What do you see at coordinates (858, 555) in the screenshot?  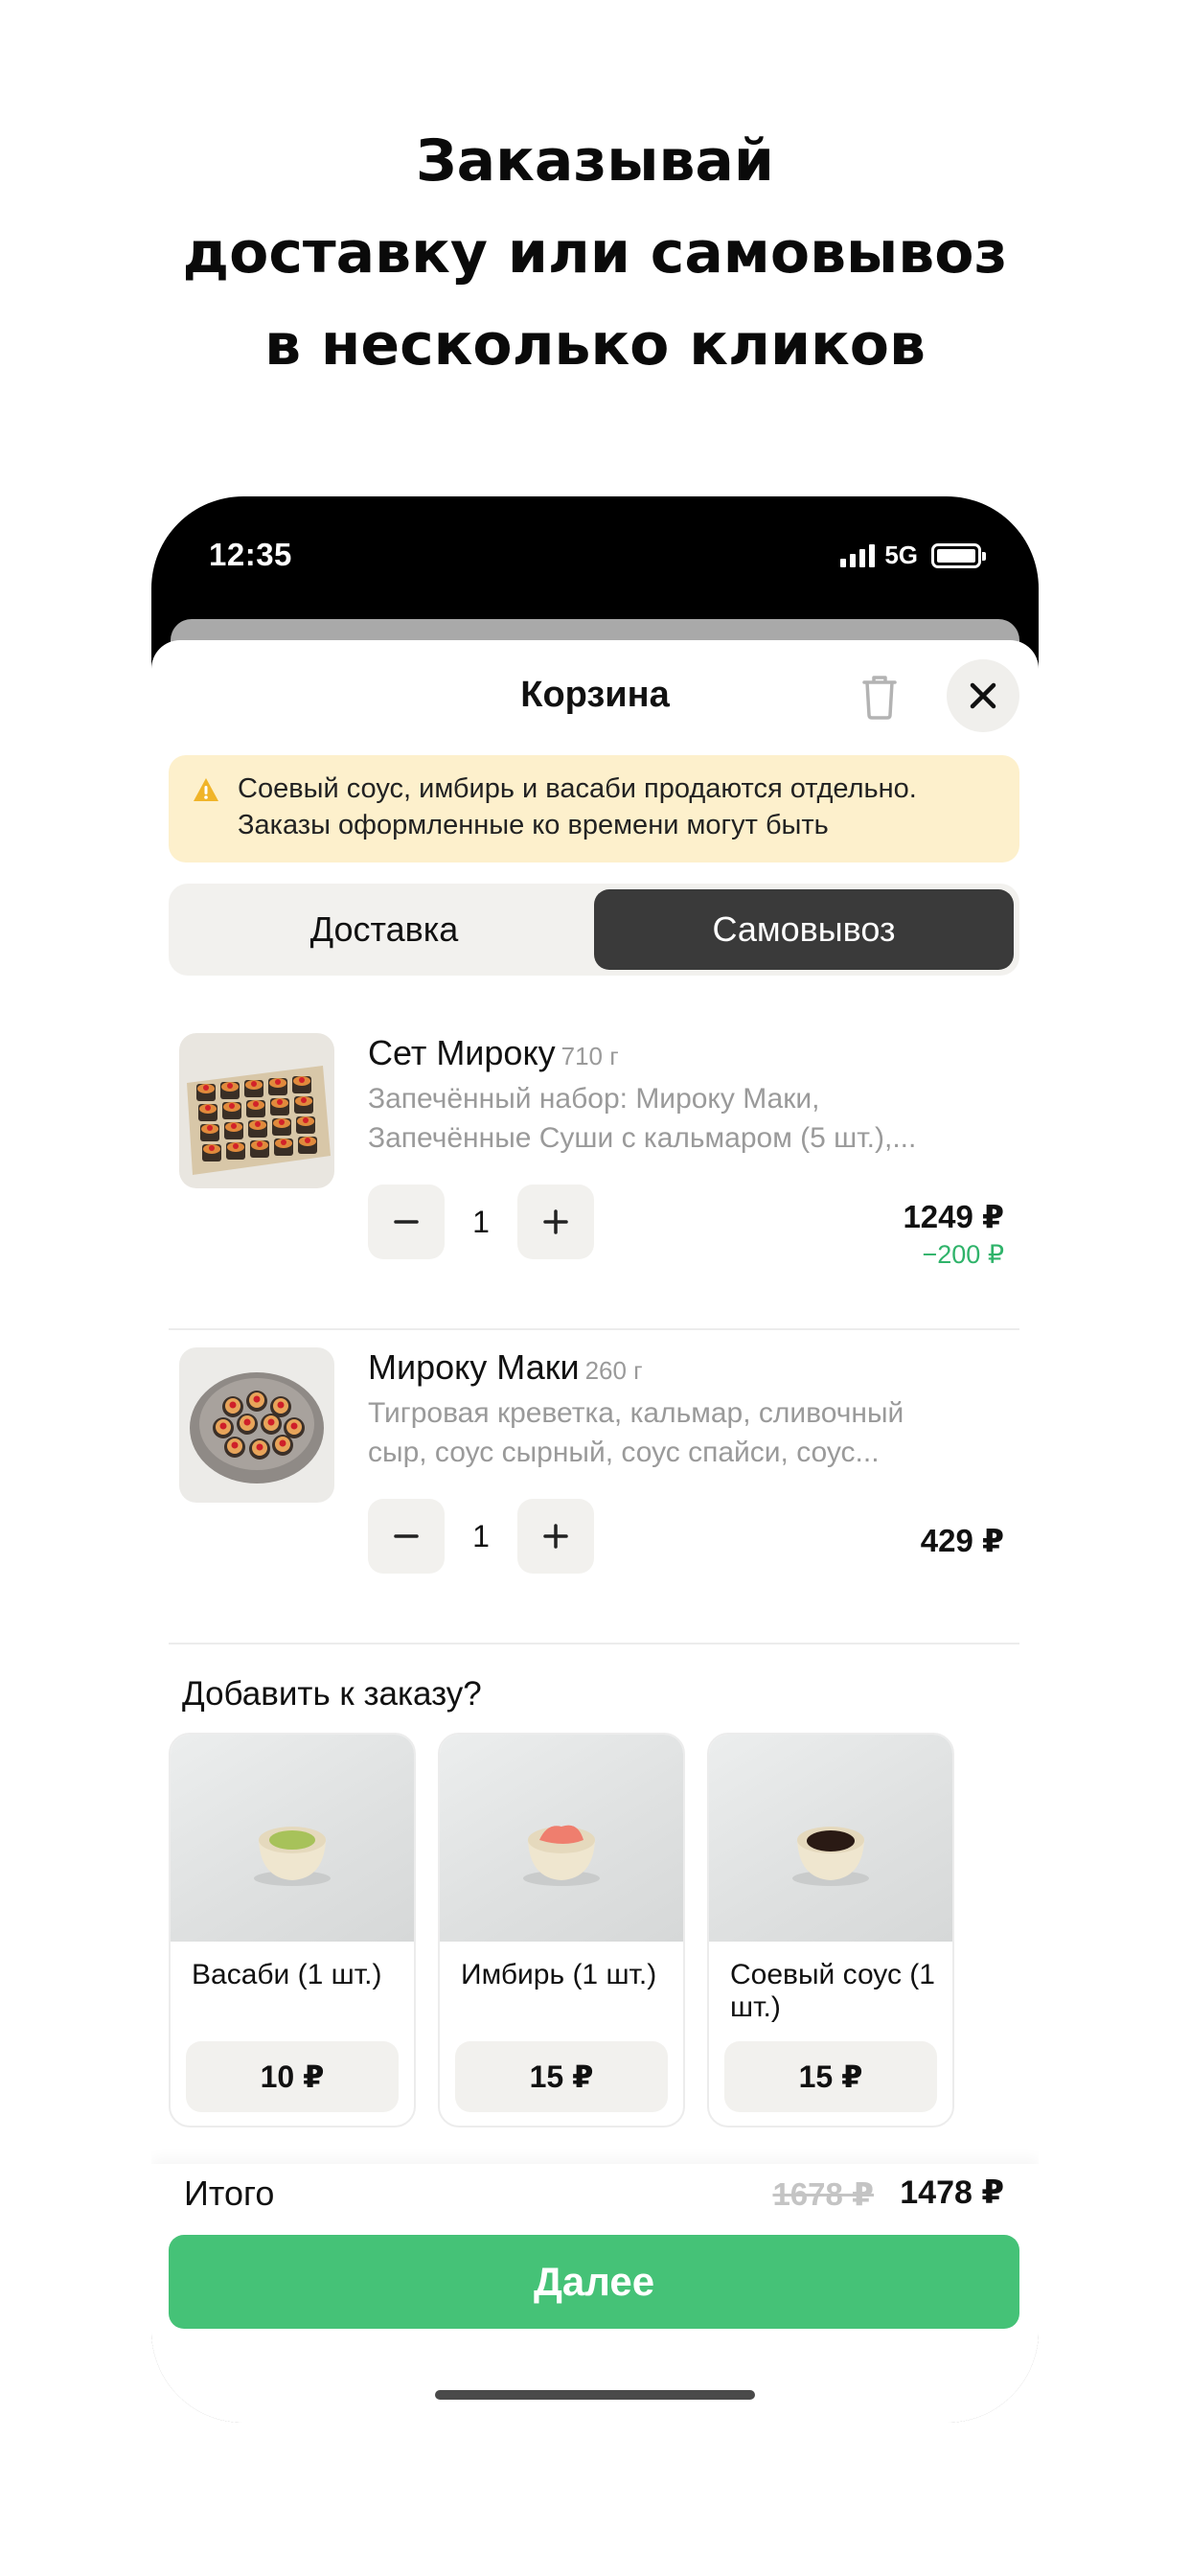 I see `signal-icon` at bounding box center [858, 555].